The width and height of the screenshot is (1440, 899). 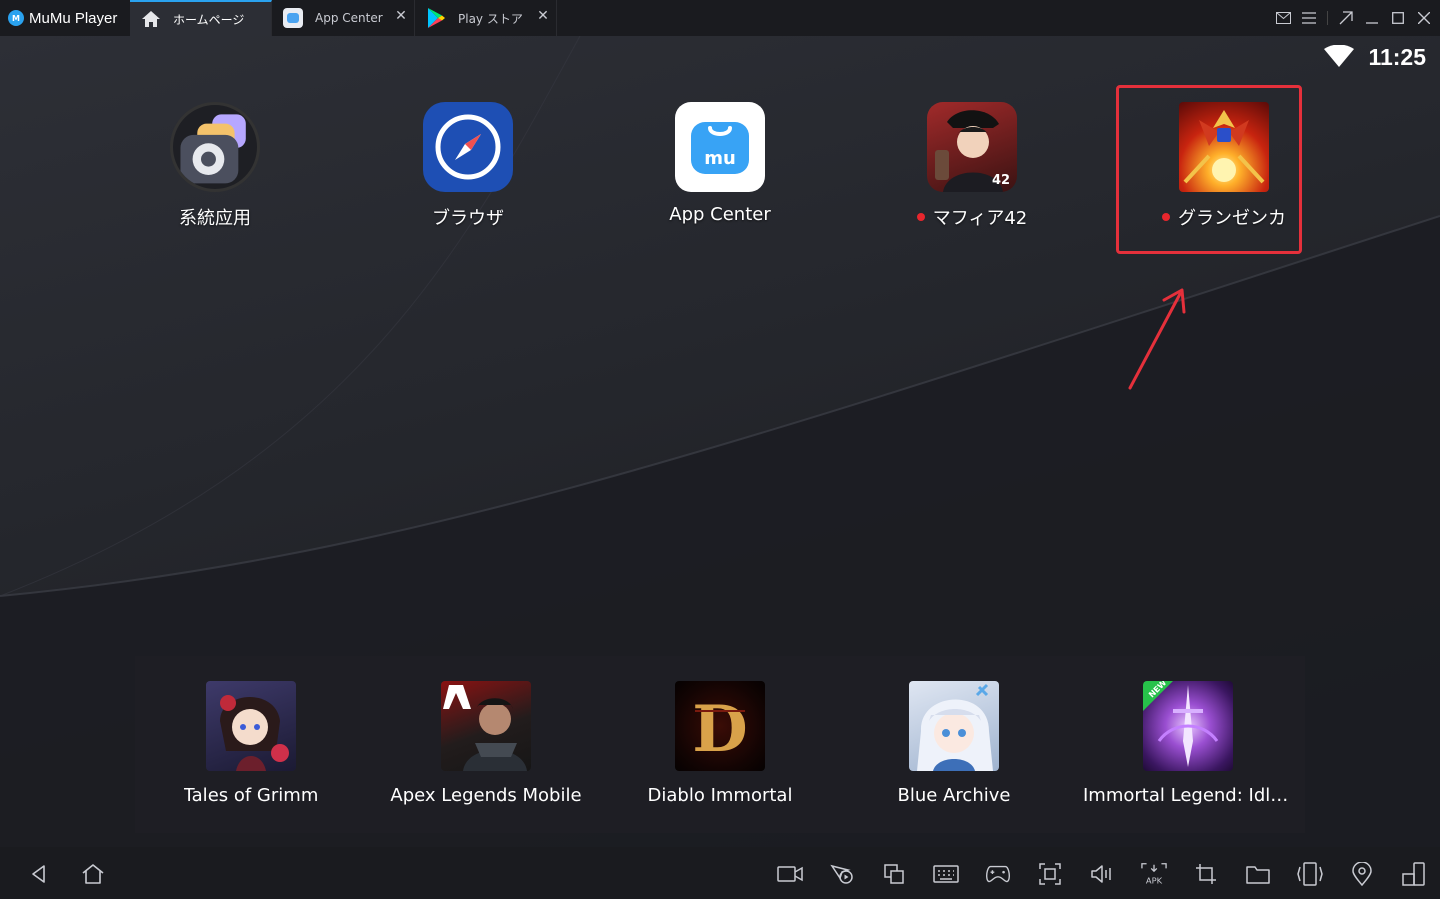 What do you see at coordinates (1424, 18) in the screenshot?
I see `close-window-icon` at bounding box center [1424, 18].